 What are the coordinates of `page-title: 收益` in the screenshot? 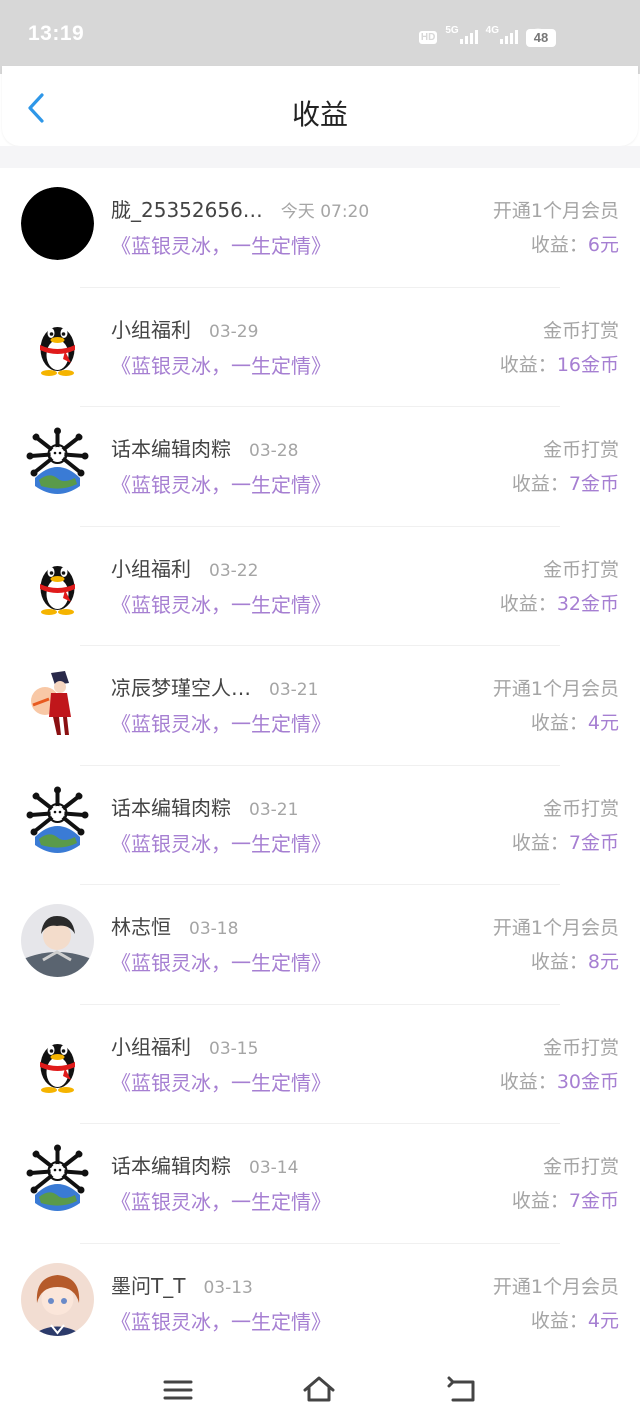 It's located at (319, 114).